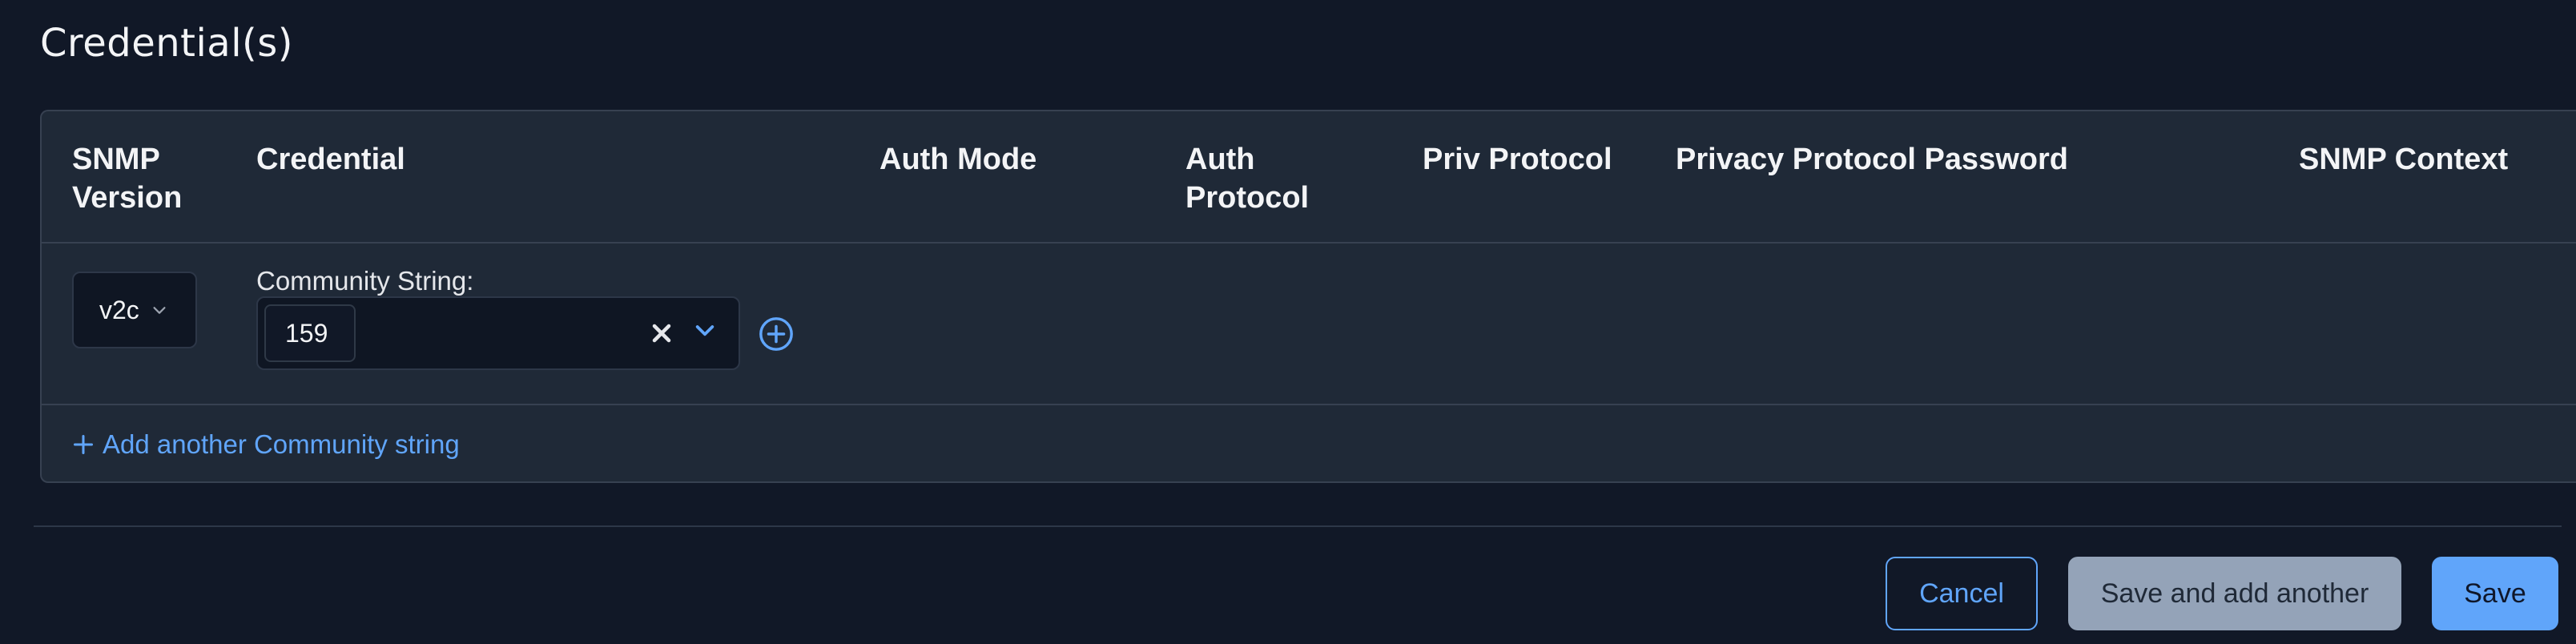 The height and width of the screenshot is (644, 2576). What do you see at coordinates (306, 333) in the screenshot?
I see `credential-value: 159` at bounding box center [306, 333].